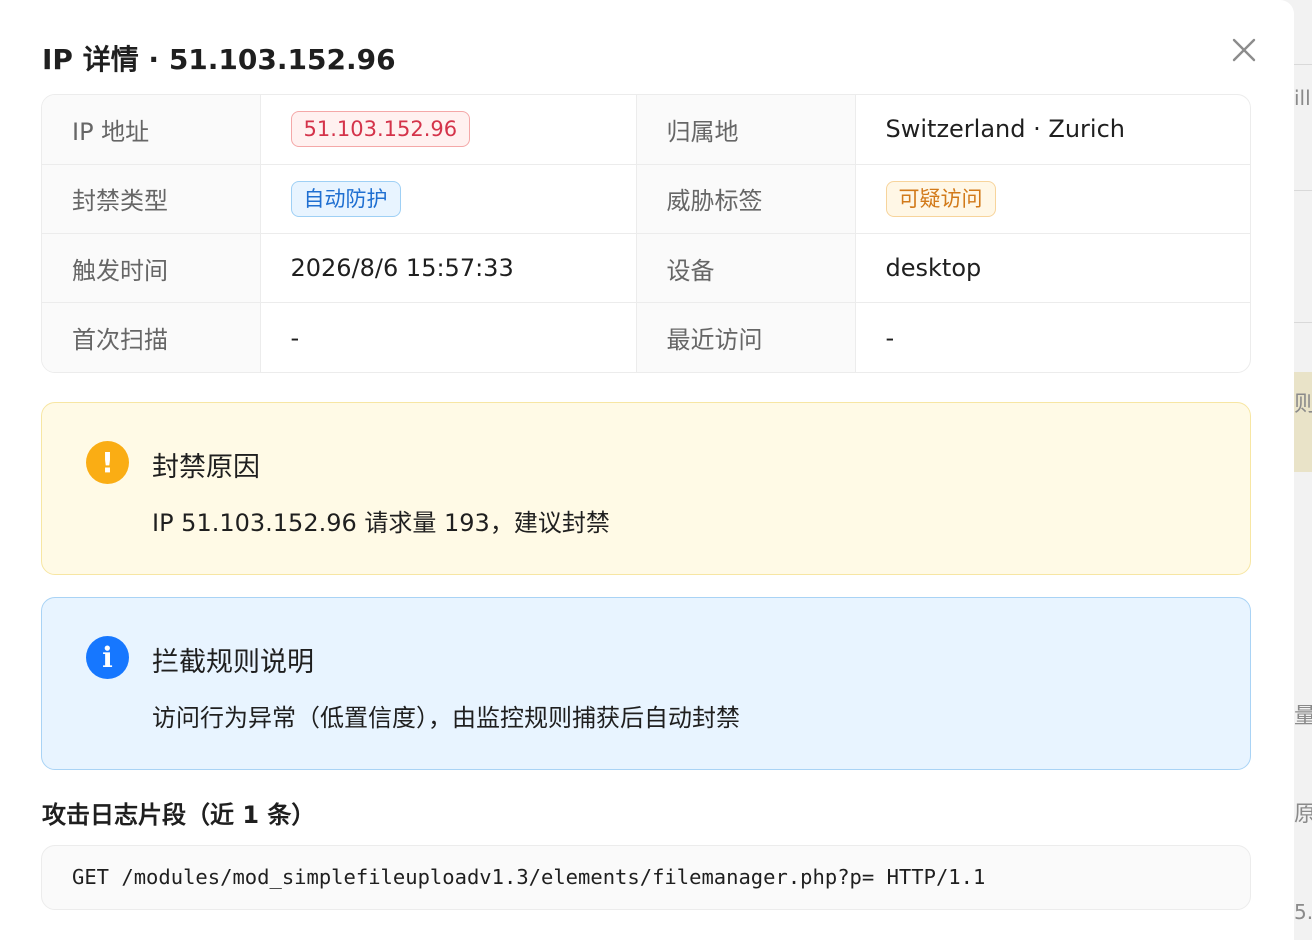 This screenshot has width=1312, height=940. What do you see at coordinates (151, 337) in the screenshot?
I see `first-scan-label: 首次扫描` at bounding box center [151, 337].